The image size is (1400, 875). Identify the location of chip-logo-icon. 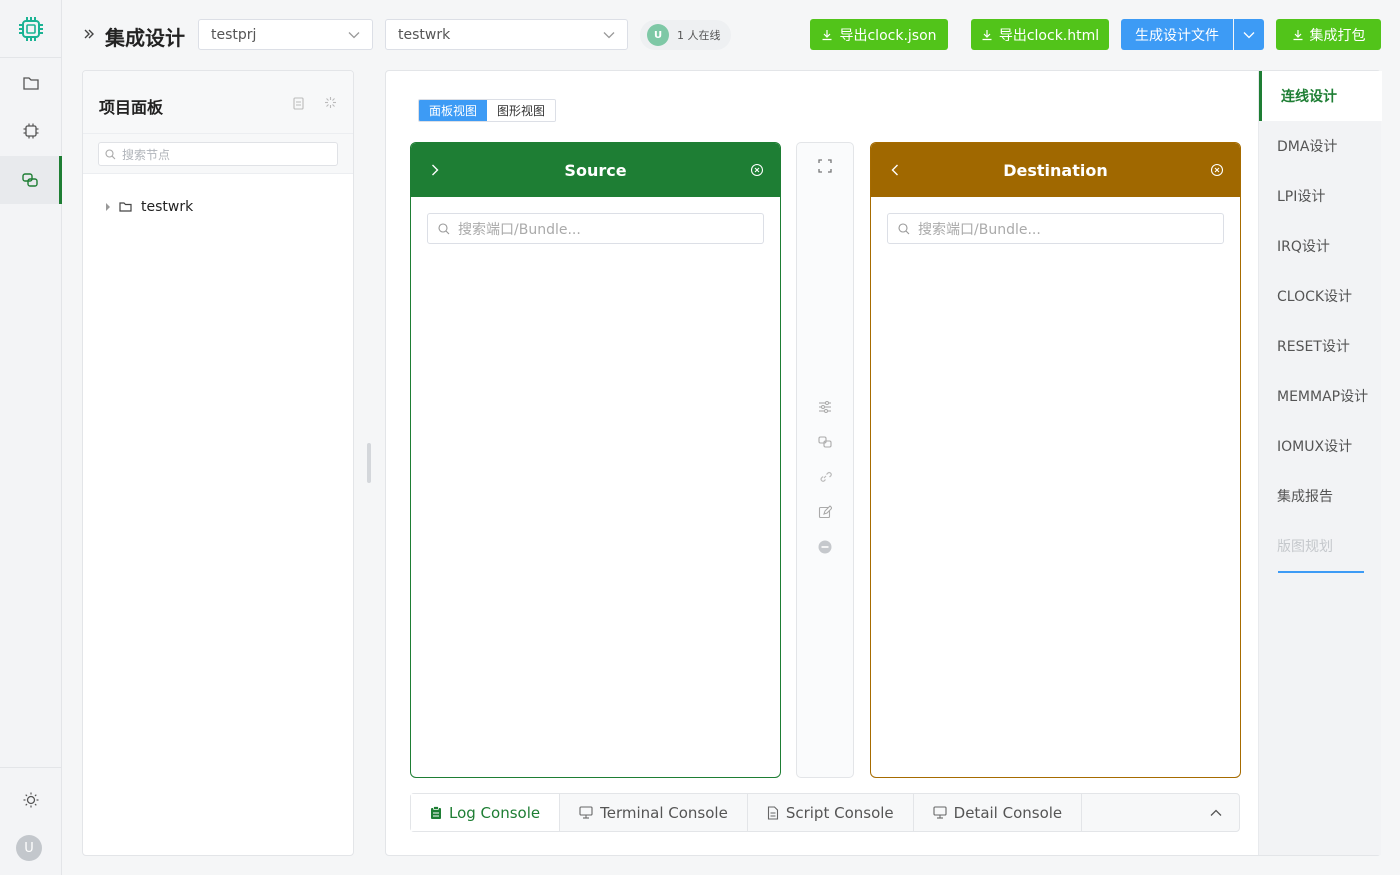
(31, 28).